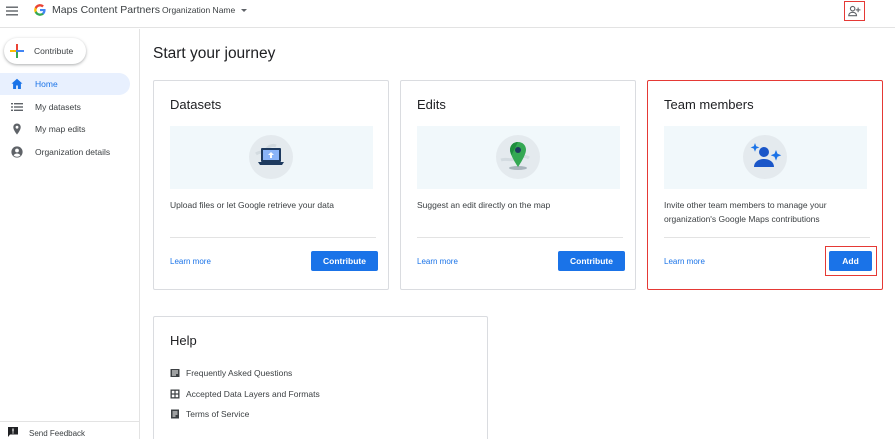 The width and height of the screenshot is (895, 439). What do you see at coordinates (57, 433) in the screenshot?
I see `send-feedback-label: Send Feedback` at bounding box center [57, 433].